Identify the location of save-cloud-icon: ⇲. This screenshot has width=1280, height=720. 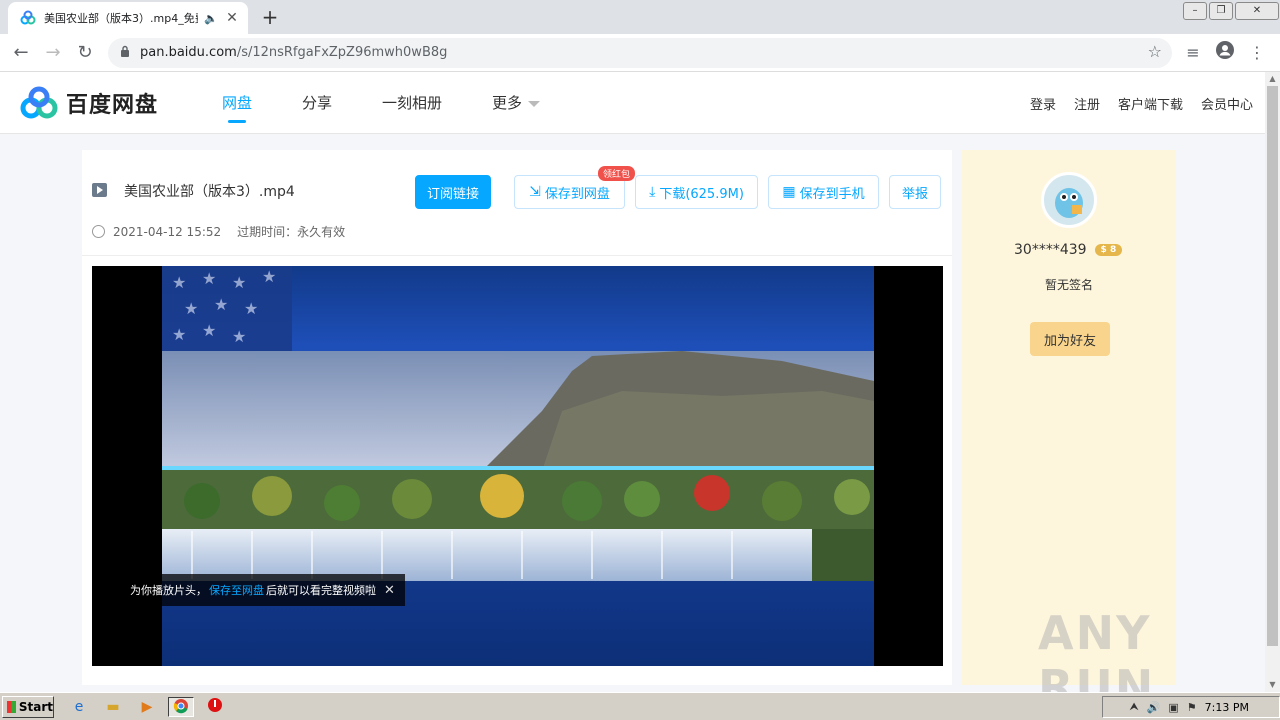
(535, 192).